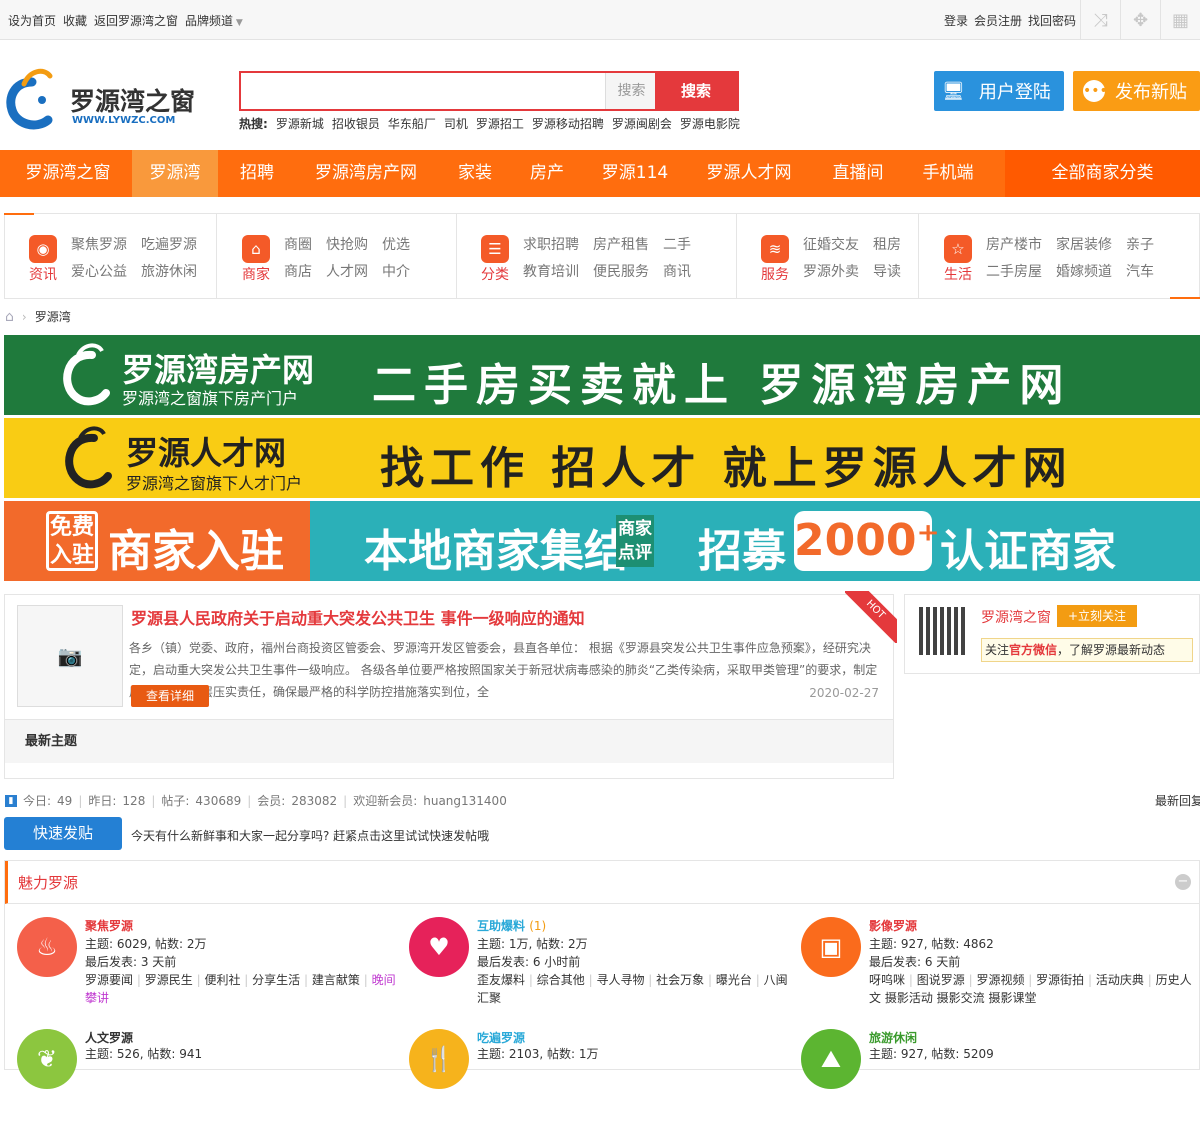 This screenshot has width=1200, height=1135. I want to click on hot-word: 招收银员, so click(356, 123).